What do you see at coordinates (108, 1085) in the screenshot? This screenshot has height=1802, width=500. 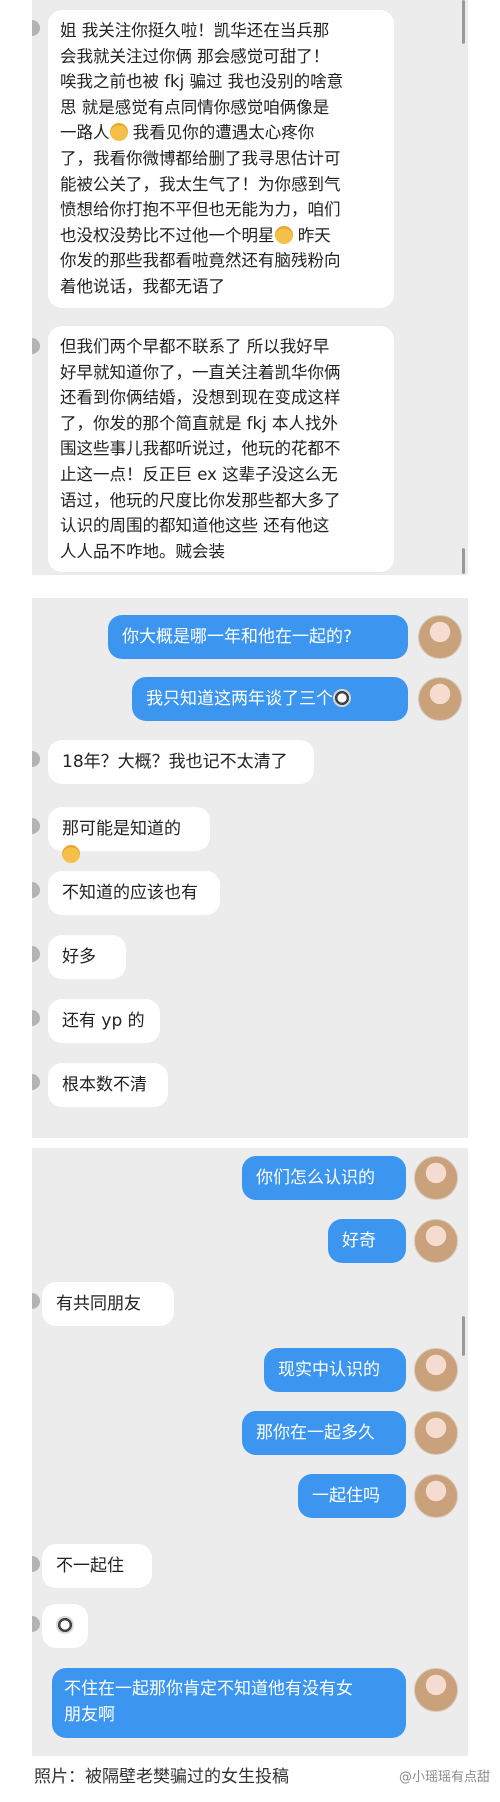 I see `incoming-message-bubble: 根本数不清` at bounding box center [108, 1085].